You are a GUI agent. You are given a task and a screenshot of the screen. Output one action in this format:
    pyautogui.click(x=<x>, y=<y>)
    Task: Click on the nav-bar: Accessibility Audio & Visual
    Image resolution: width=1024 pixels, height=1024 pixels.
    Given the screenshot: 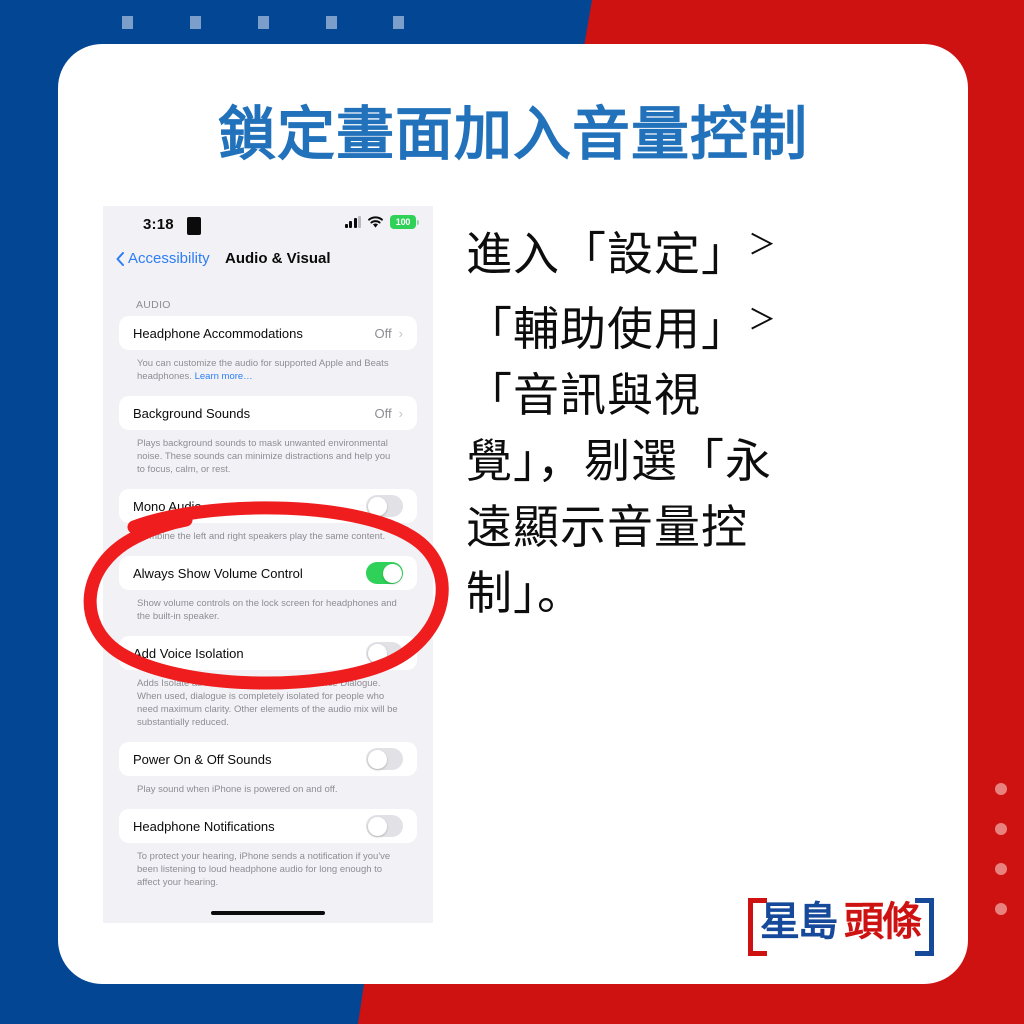 What is the action you would take?
    pyautogui.click(x=268, y=263)
    